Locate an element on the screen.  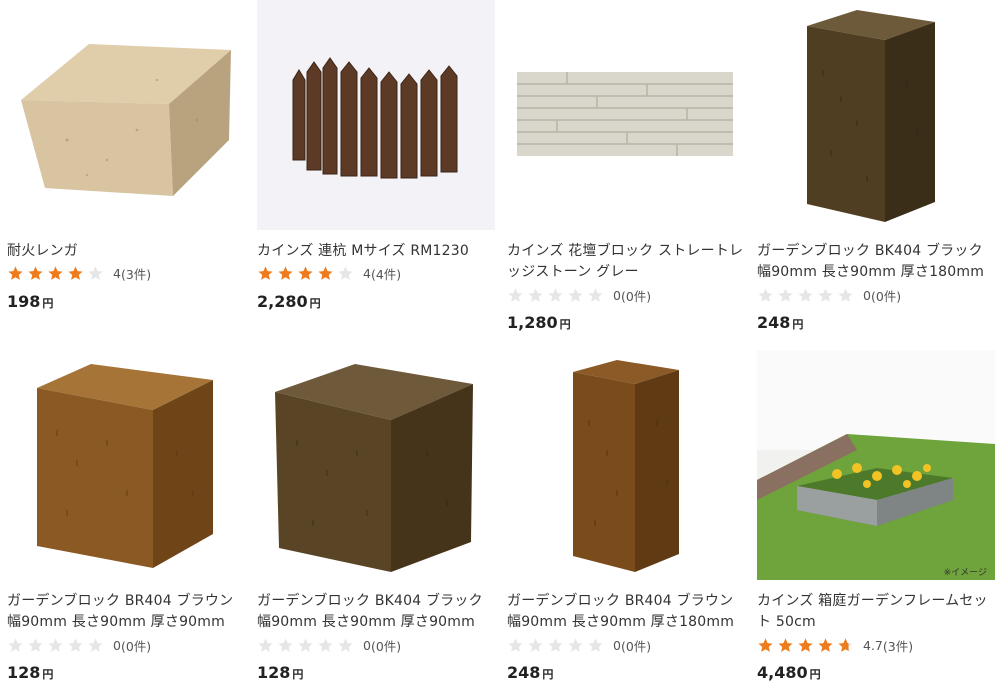
ledgestone-panel-image is located at coordinates (626, 115).